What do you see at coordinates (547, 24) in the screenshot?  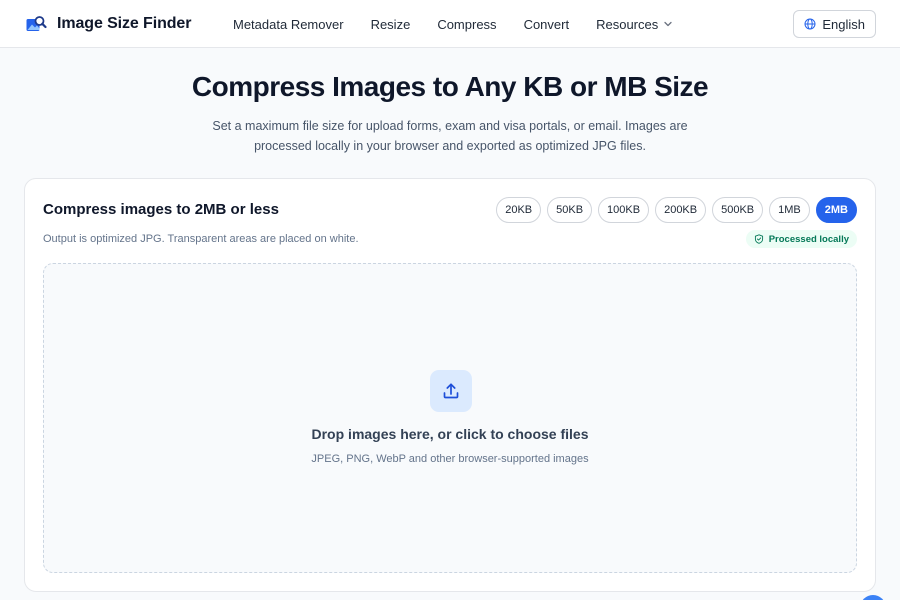 I see `nav-convert: Convert` at bounding box center [547, 24].